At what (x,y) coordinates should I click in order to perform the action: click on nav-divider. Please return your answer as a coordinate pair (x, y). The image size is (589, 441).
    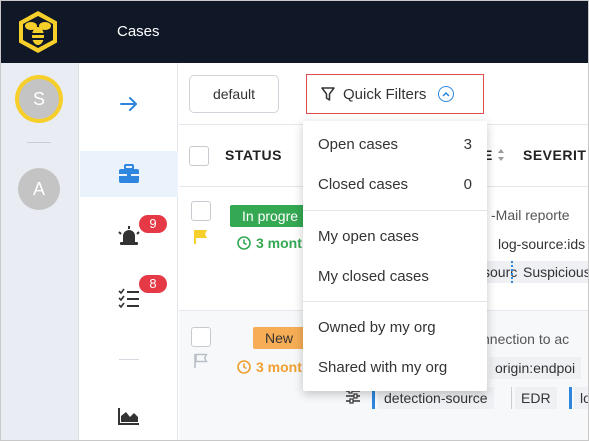
    Looking at the image, I should click on (129, 359).